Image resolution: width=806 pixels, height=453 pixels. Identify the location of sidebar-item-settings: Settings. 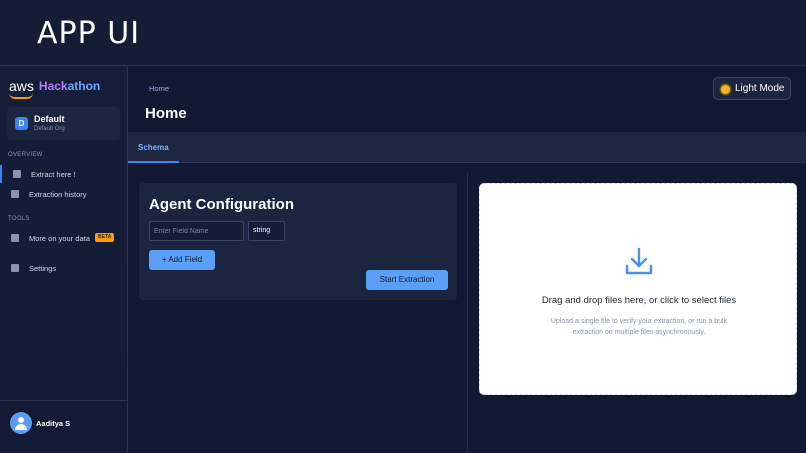
(63, 268).